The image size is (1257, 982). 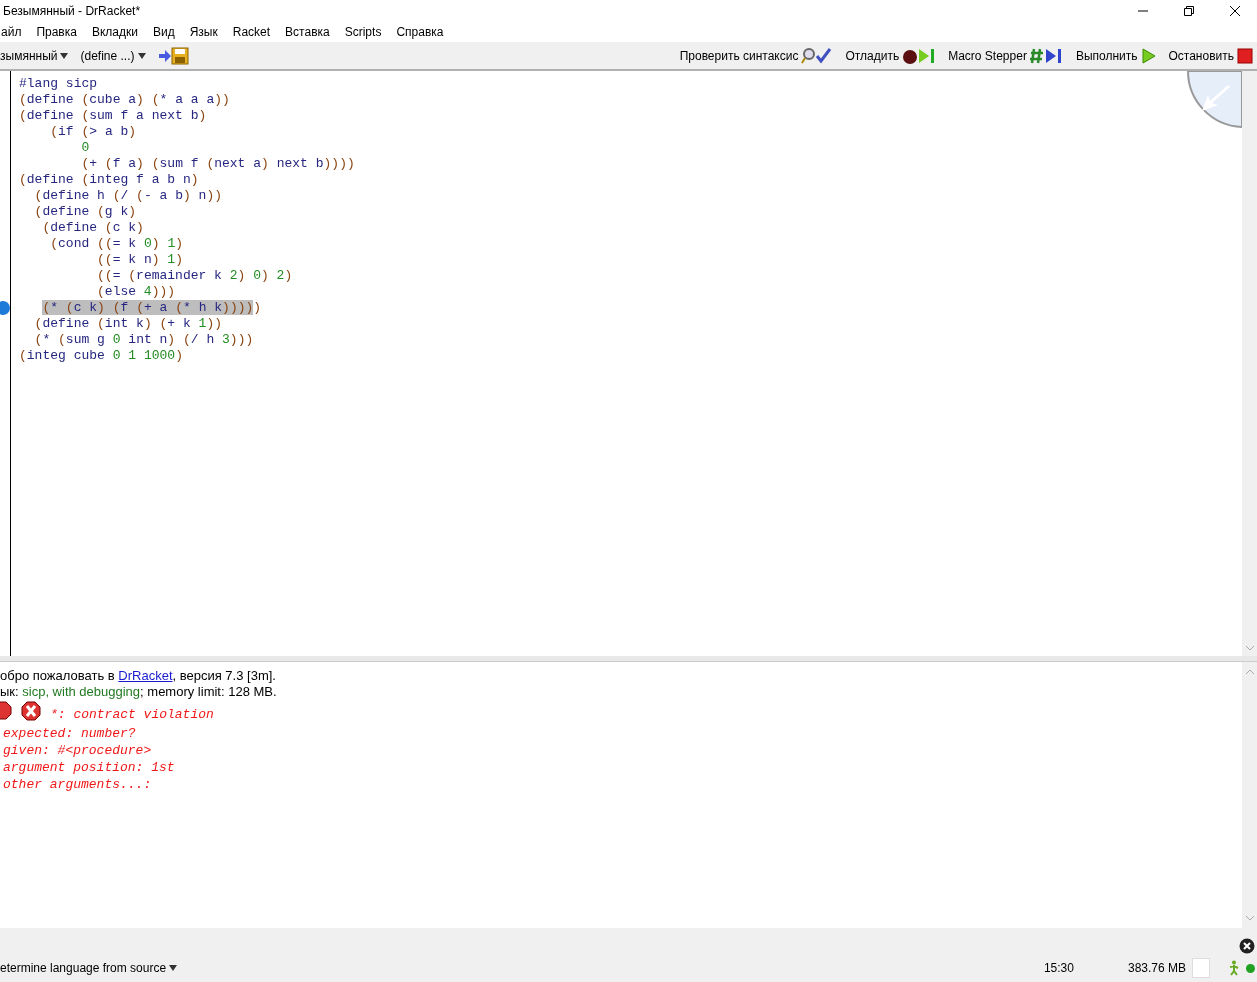 What do you see at coordinates (420, 32) in the screenshot?
I see `menu-item: Справка` at bounding box center [420, 32].